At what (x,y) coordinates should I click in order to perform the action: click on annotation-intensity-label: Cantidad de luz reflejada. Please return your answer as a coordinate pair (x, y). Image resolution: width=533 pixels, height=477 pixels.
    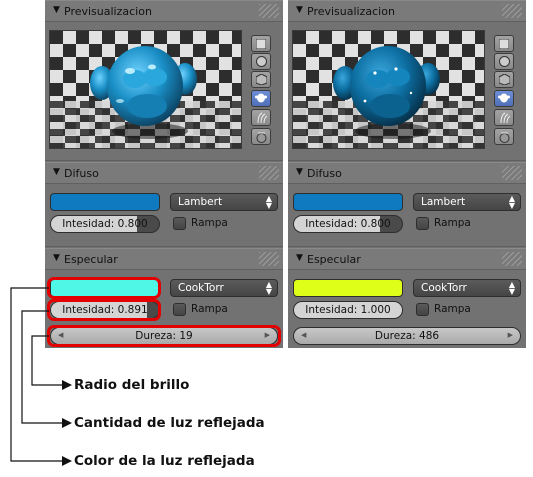
    Looking at the image, I should click on (169, 423).